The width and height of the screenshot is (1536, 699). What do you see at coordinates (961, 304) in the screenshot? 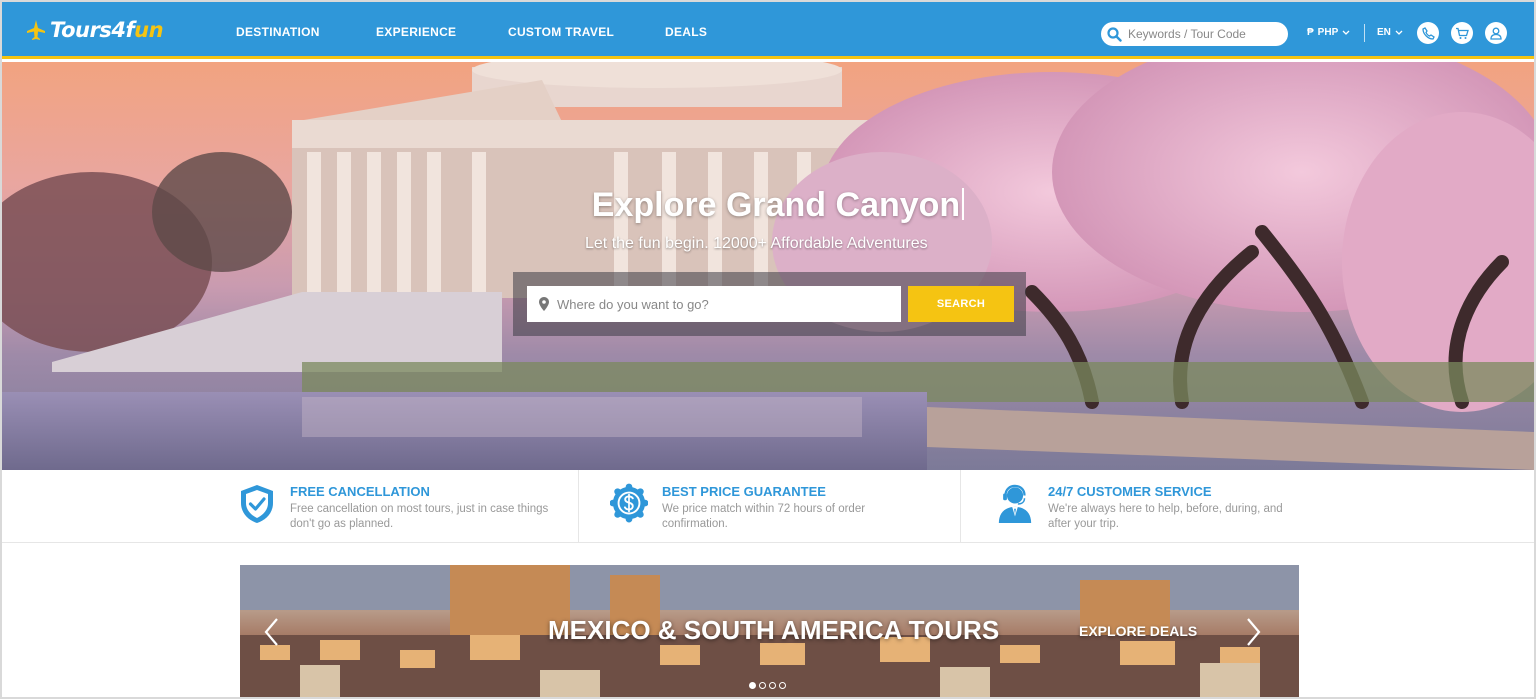
I see `search-button: SEARCH` at bounding box center [961, 304].